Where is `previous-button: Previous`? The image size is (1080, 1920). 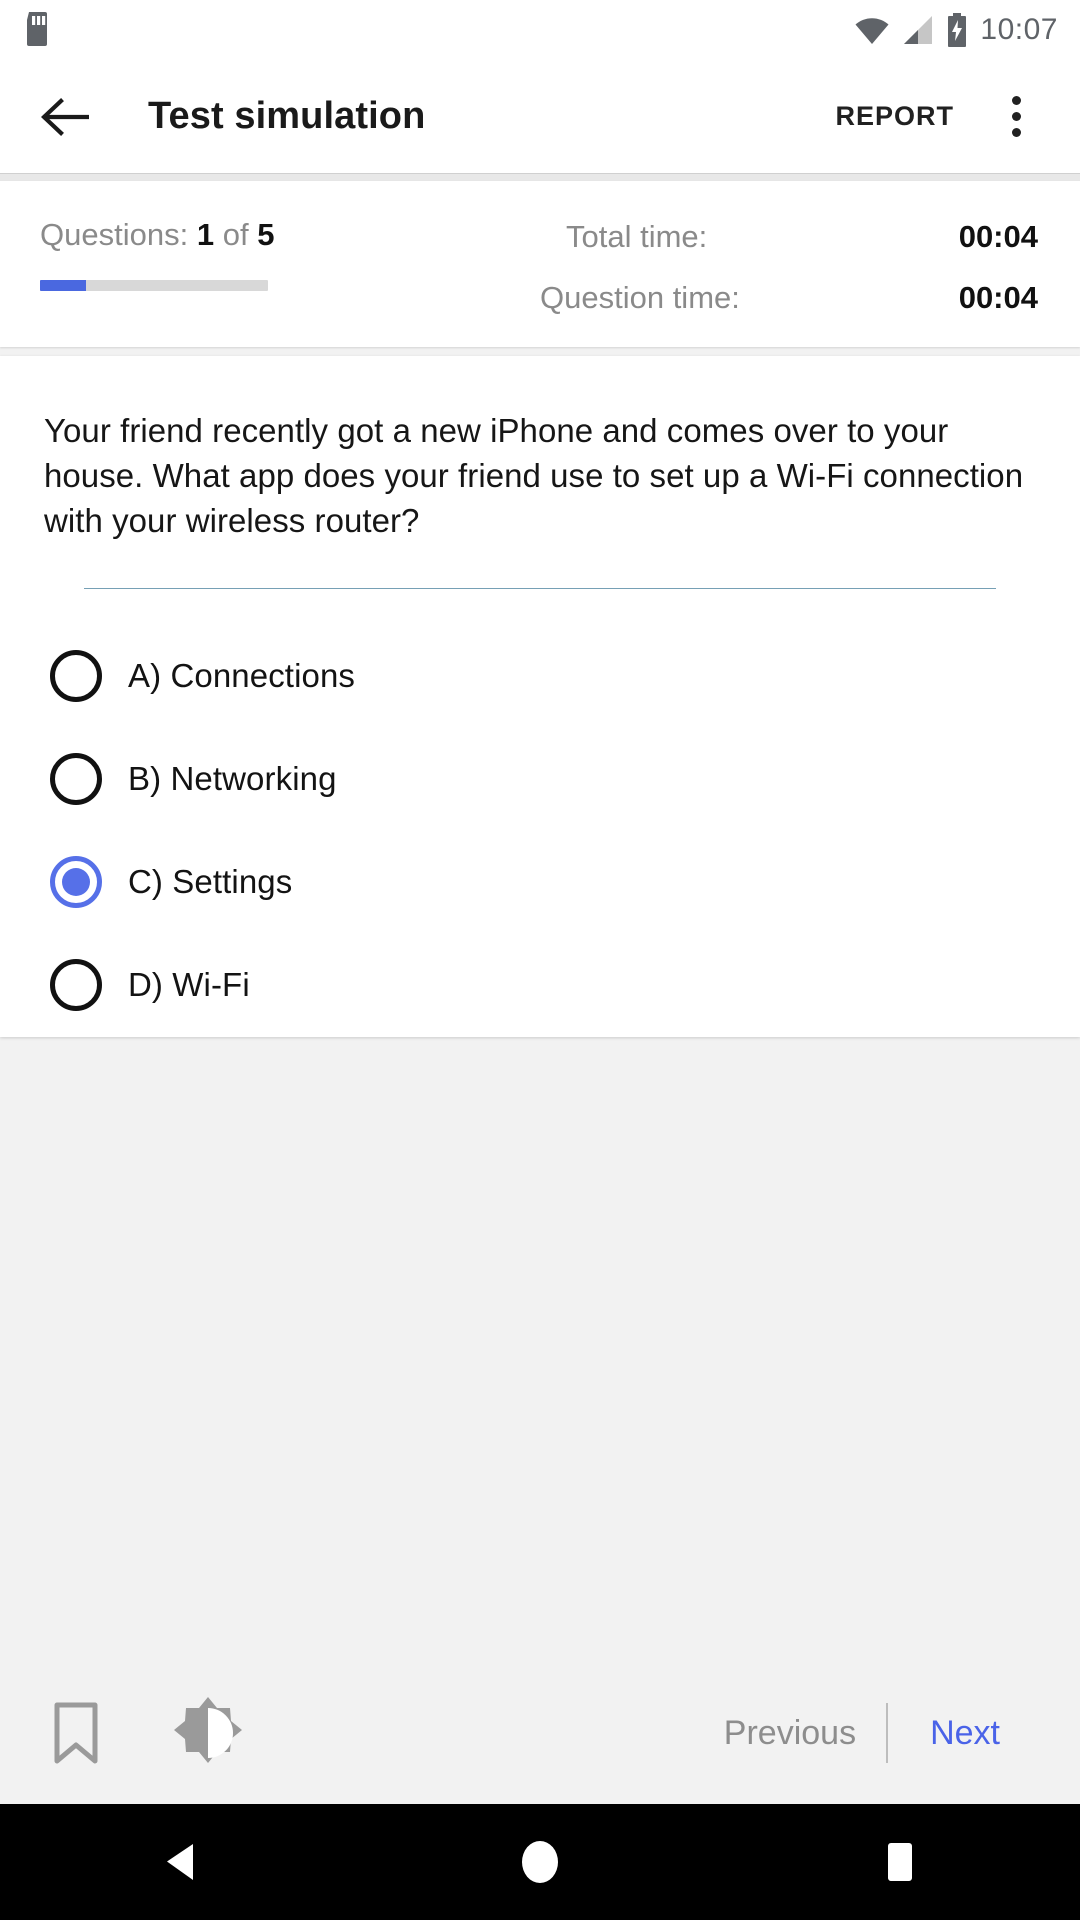 previous-button: Previous is located at coordinates (790, 1733).